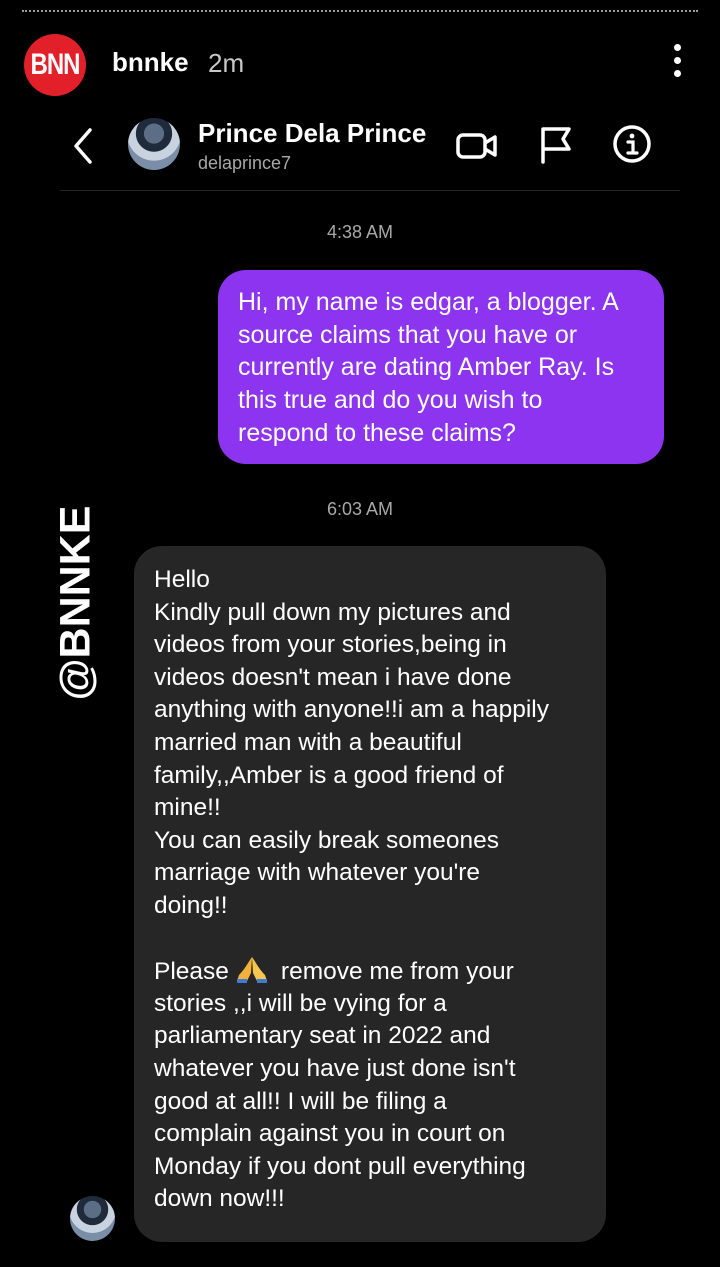 This screenshot has width=720, height=1267. Describe the element at coordinates (370, 149) in the screenshot. I see `dm-header: Prince Dela Prince delaprince7` at that location.